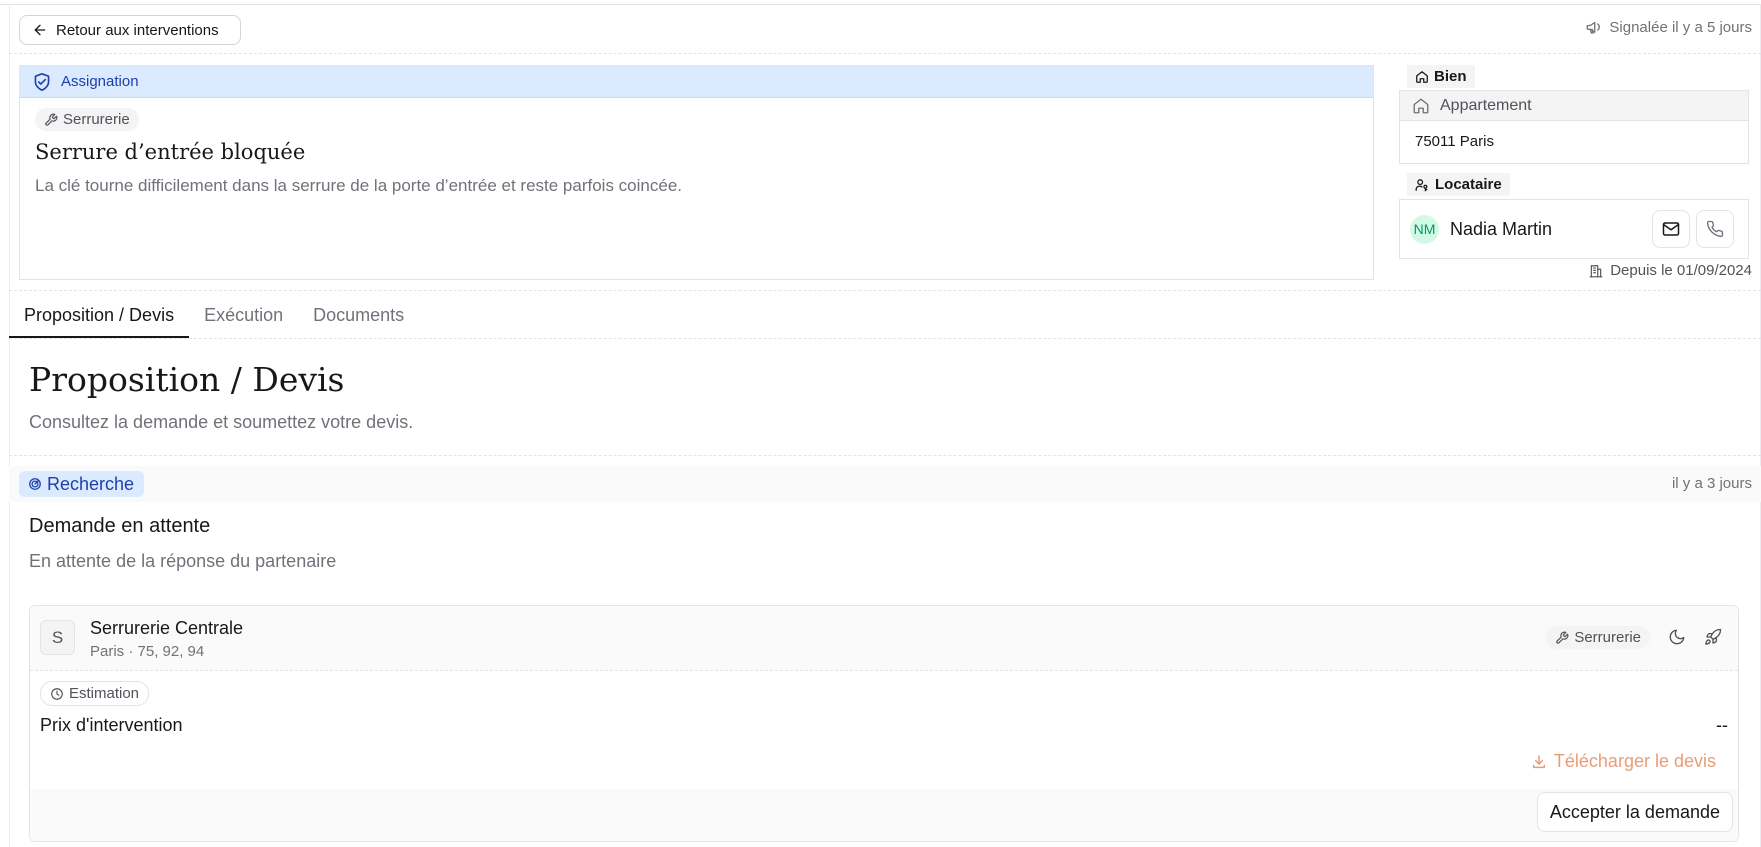  Describe the element at coordinates (1539, 762) in the screenshot. I see `download-icon` at that location.